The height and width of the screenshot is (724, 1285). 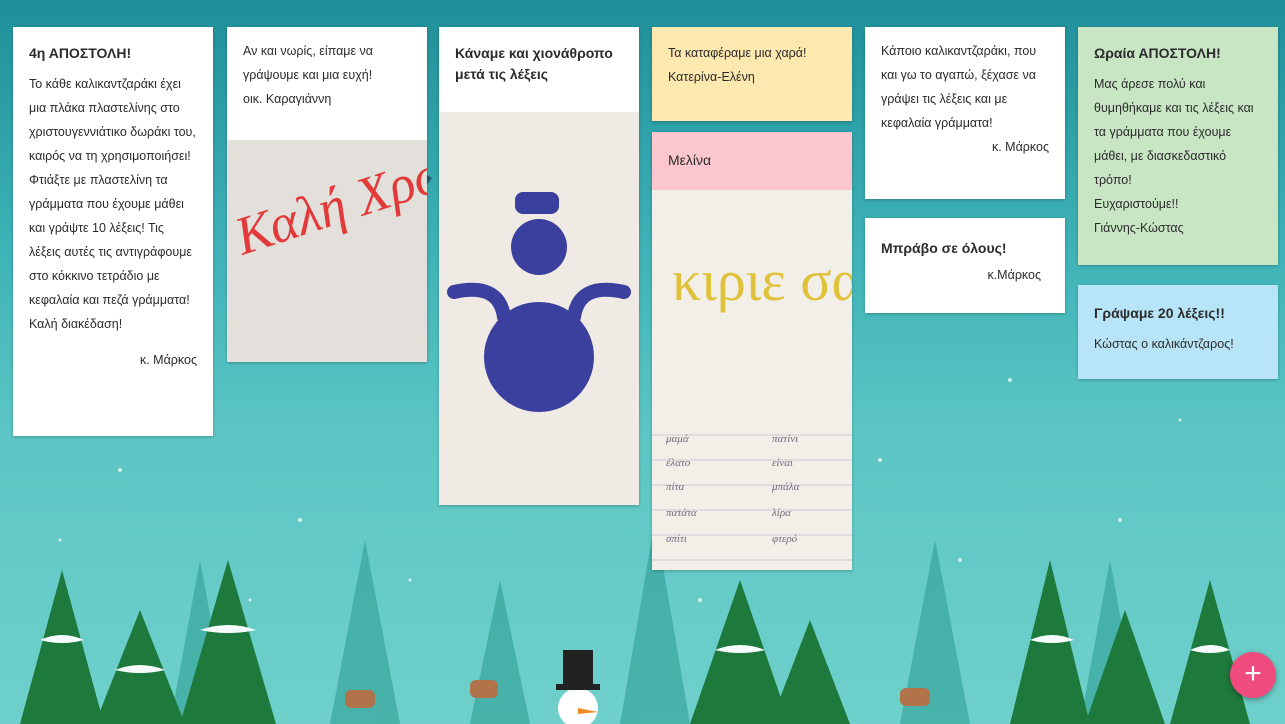 What do you see at coordinates (1159, 313) in the screenshot?
I see `post-title: Γράψαμε 20 λέξεις!!` at bounding box center [1159, 313].